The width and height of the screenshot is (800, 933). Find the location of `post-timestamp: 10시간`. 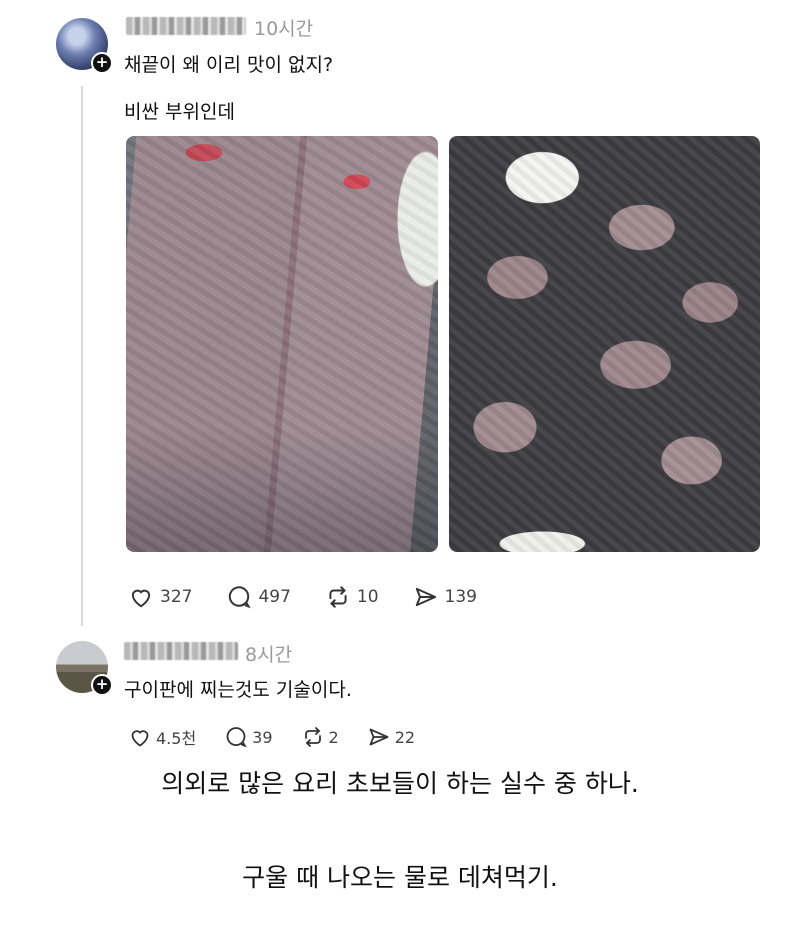

post-timestamp: 10시간 is located at coordinates (284, 29).